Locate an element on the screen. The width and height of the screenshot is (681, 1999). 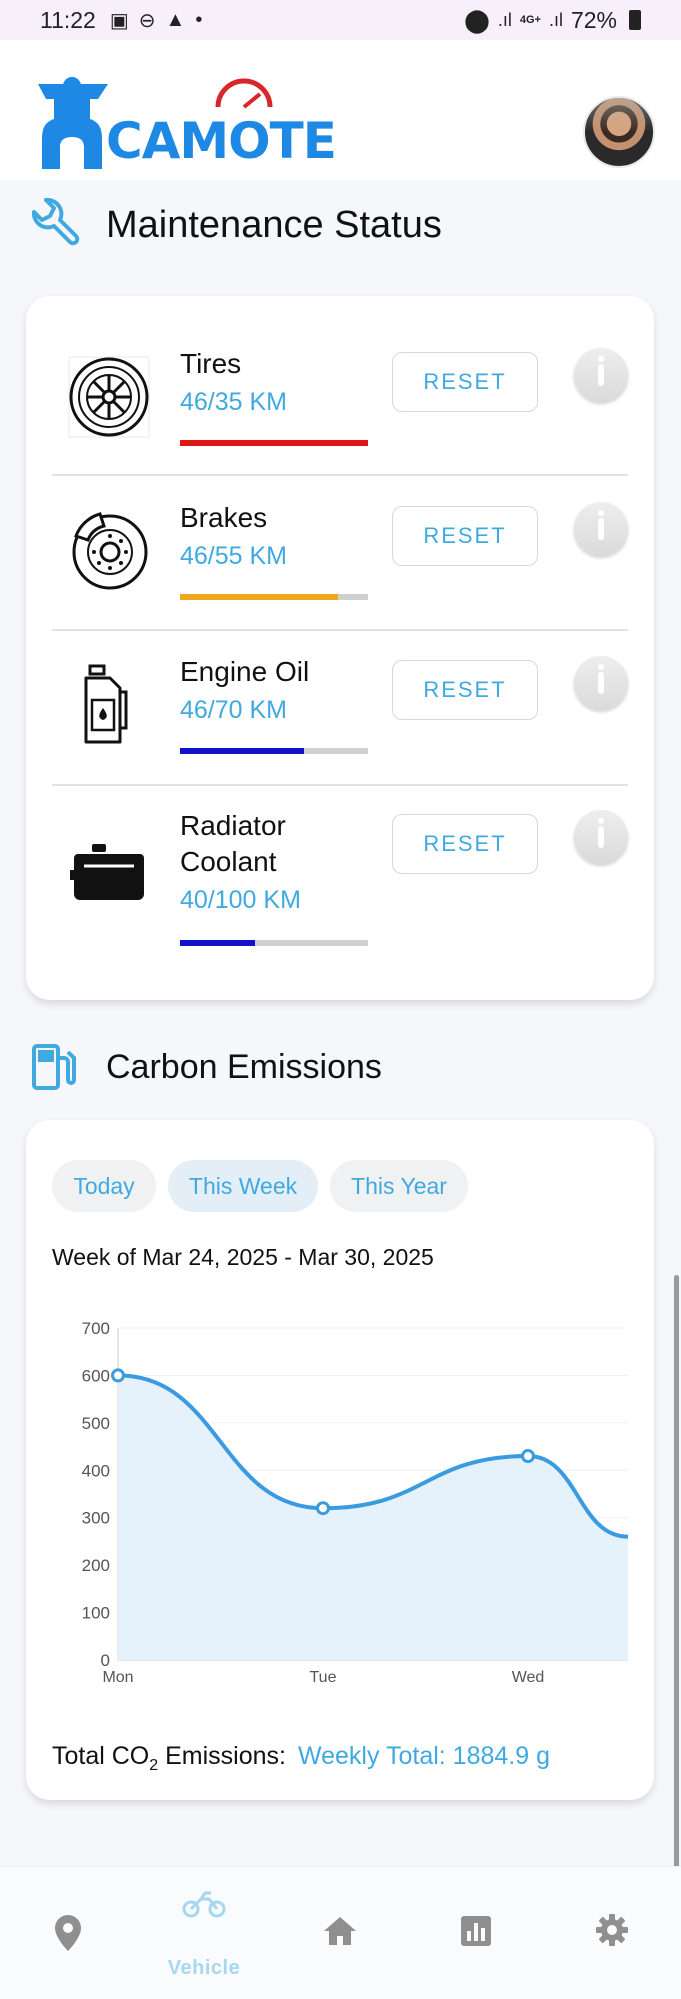
area-fill is located at coordinates (373, 1517).